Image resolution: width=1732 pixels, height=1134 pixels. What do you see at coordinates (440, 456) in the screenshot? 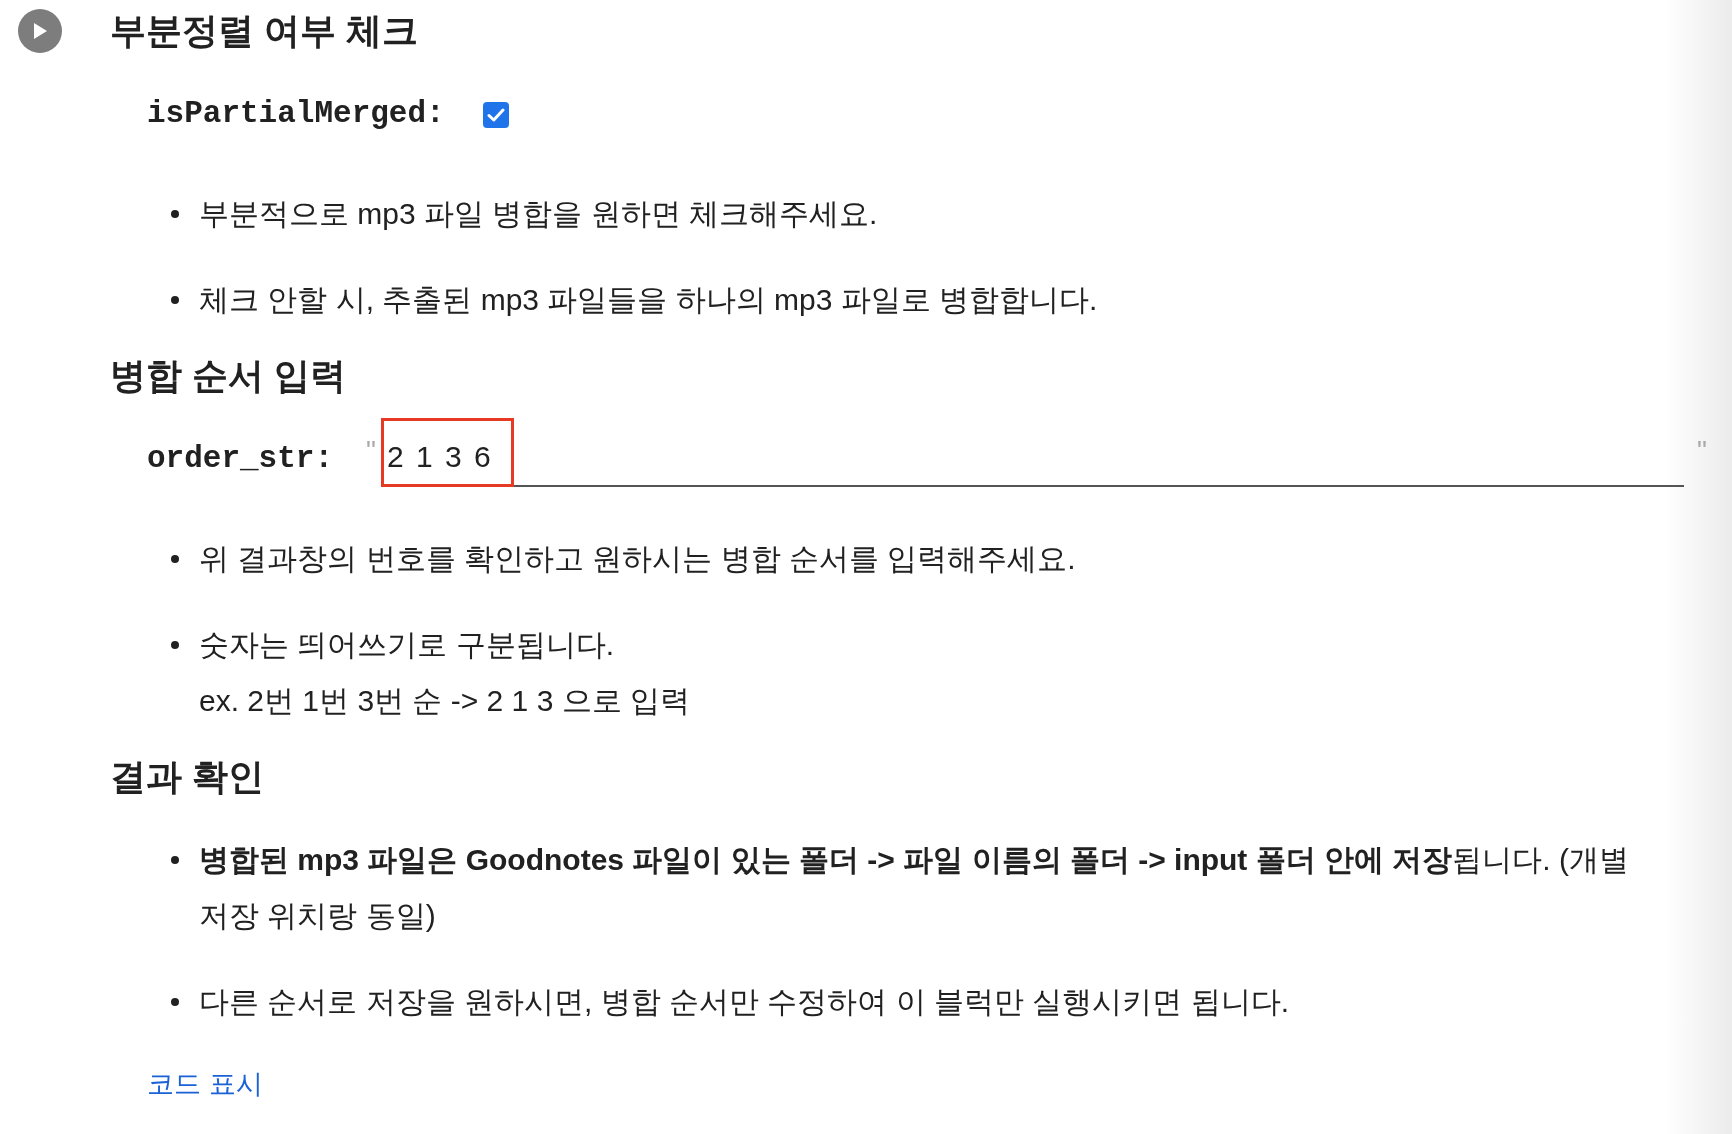
I see `field-value: 2 1 3 6` at bounding box center [440, 456].